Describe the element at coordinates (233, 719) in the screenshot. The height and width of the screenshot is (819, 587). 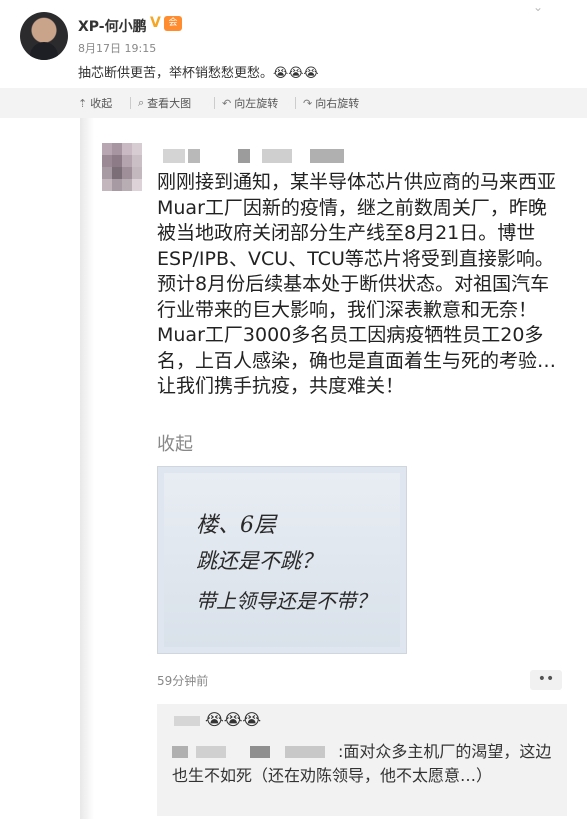
I see `comment-emojis: 😭😭😭` at that location.